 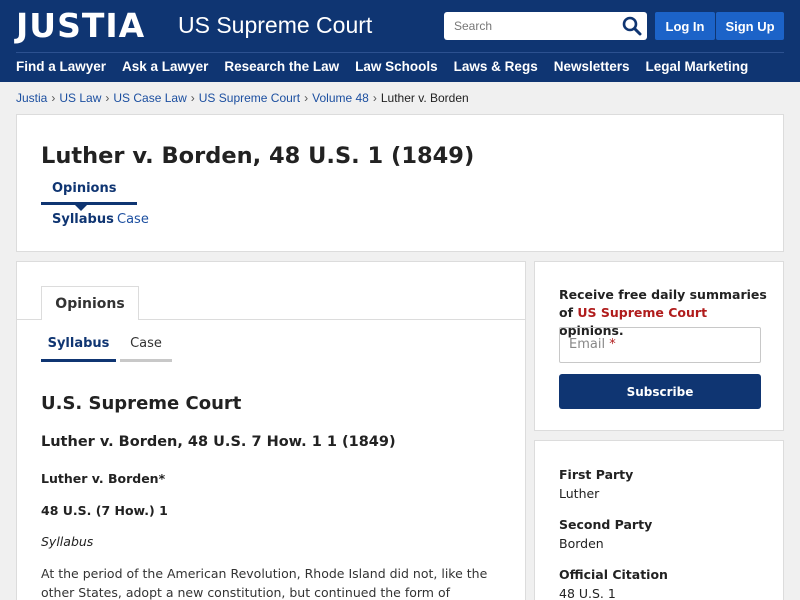 What do you see at coordinates (275, 25) in the screenshot?
I see `section-title: US Supreme Court` at bounding box center [275, 25].